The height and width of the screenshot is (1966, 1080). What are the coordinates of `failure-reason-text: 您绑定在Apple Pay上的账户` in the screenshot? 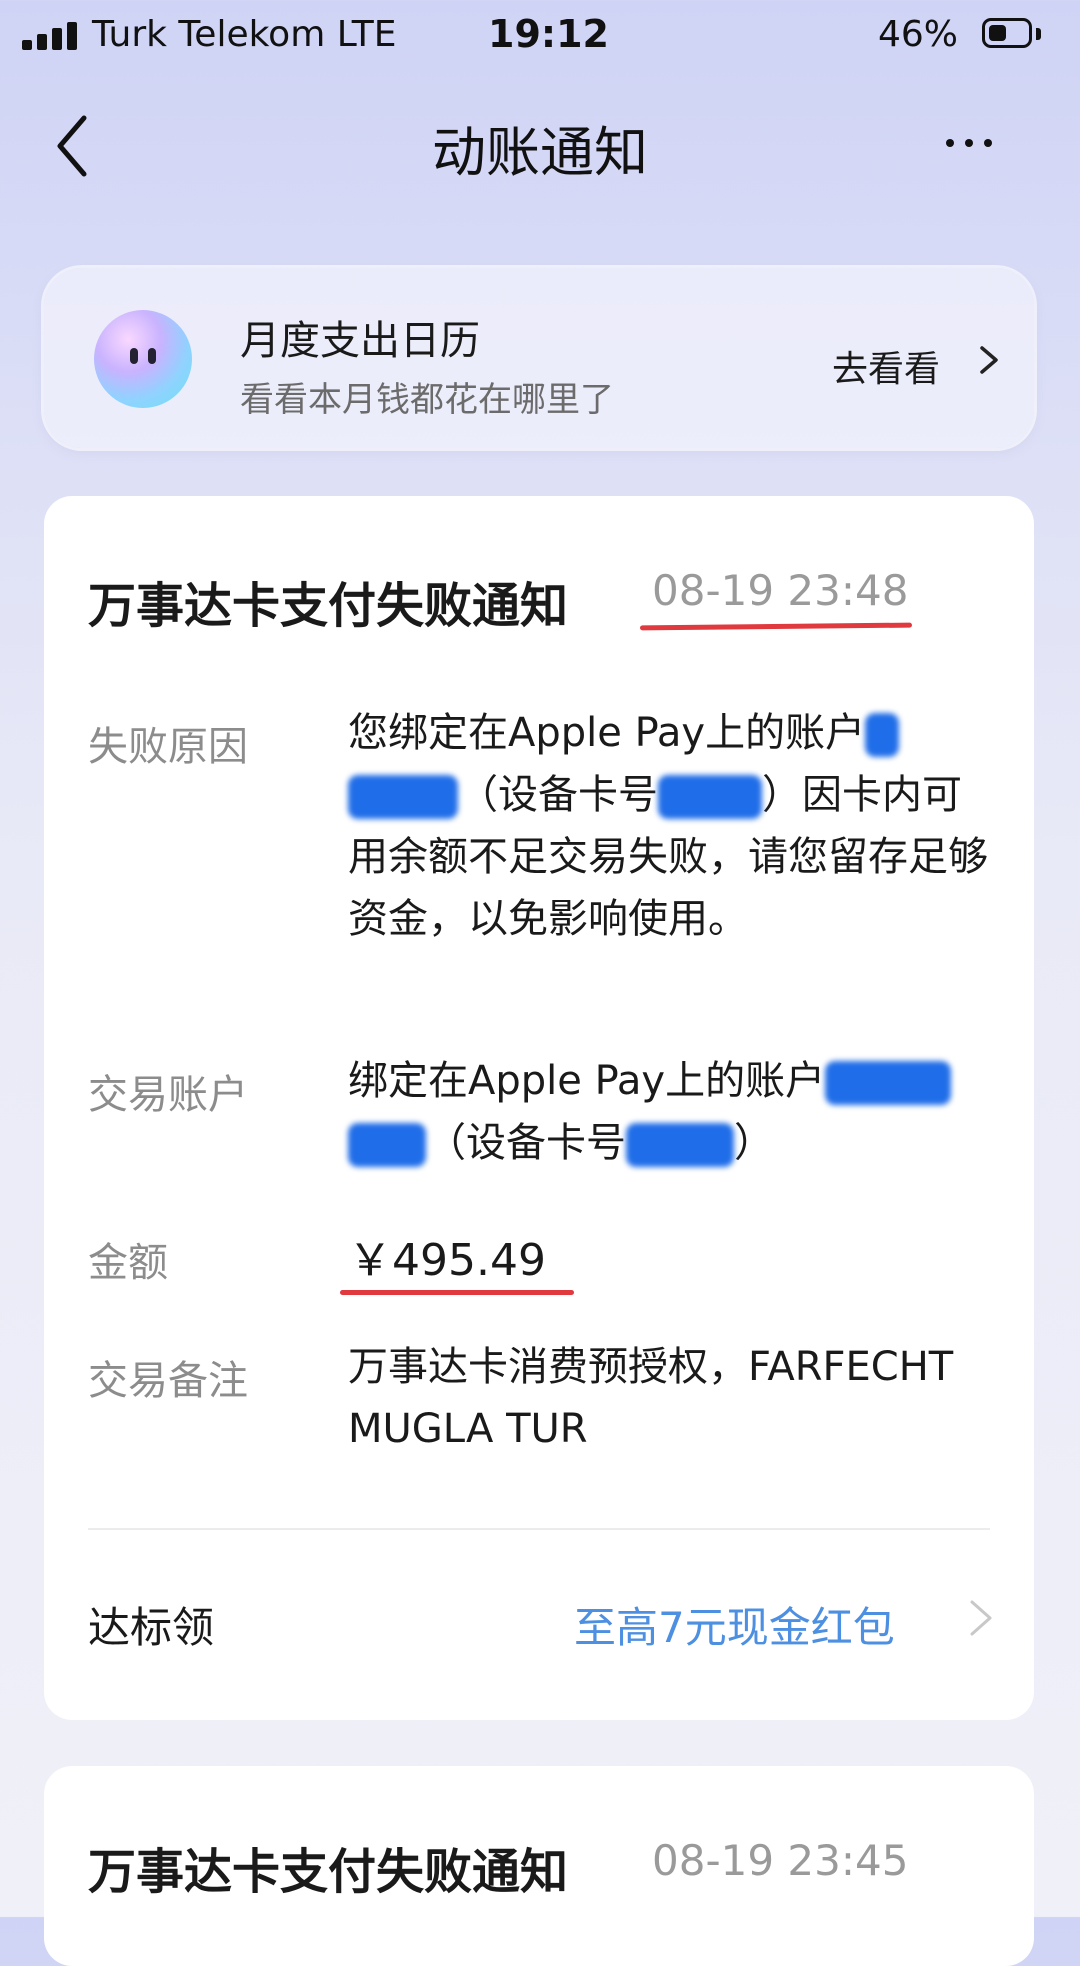 It's located at (607, 733).